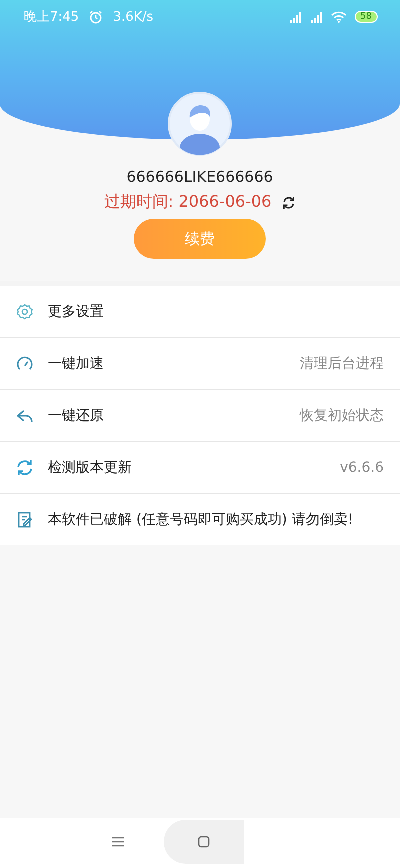 The height and width of the screenshot is (866, 400). I want to click on menu-value: 恢复初始状态, so click(342, 415).